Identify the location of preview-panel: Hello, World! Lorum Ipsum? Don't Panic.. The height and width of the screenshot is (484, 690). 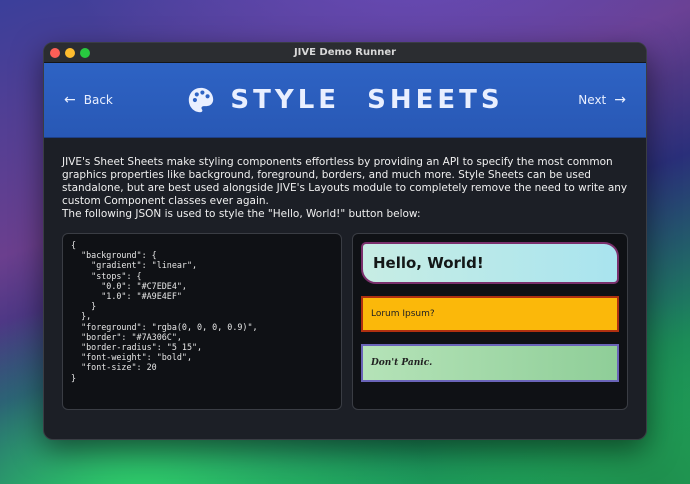
(489, 321).